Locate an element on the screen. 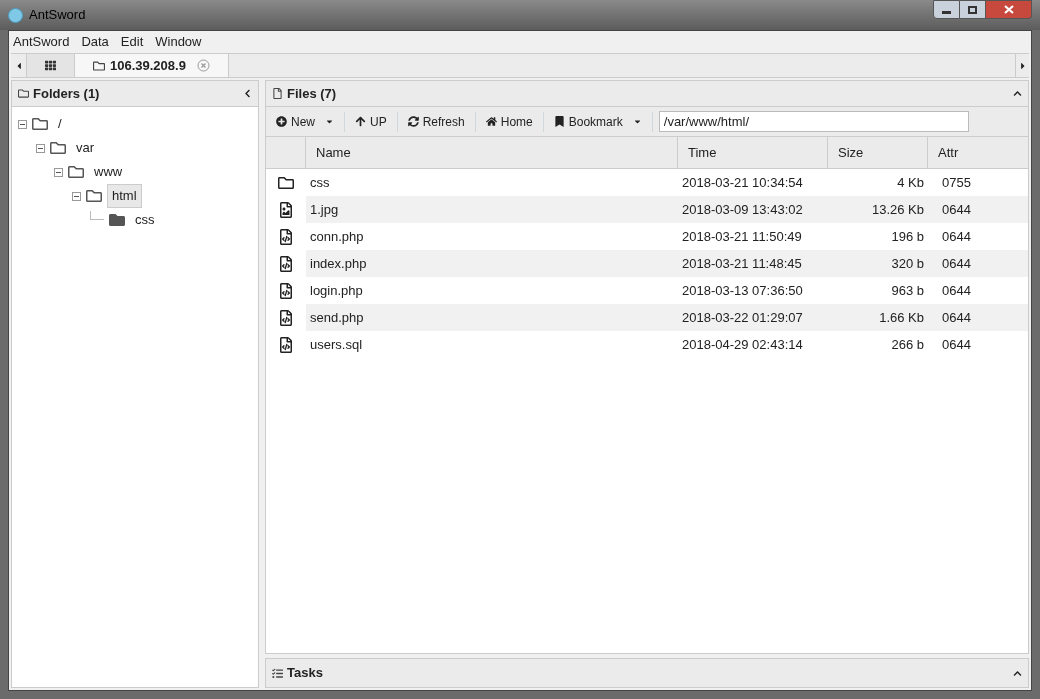 This screenshot has height=699, width=1040. expand-icon is located at coordinates (1017, 673).